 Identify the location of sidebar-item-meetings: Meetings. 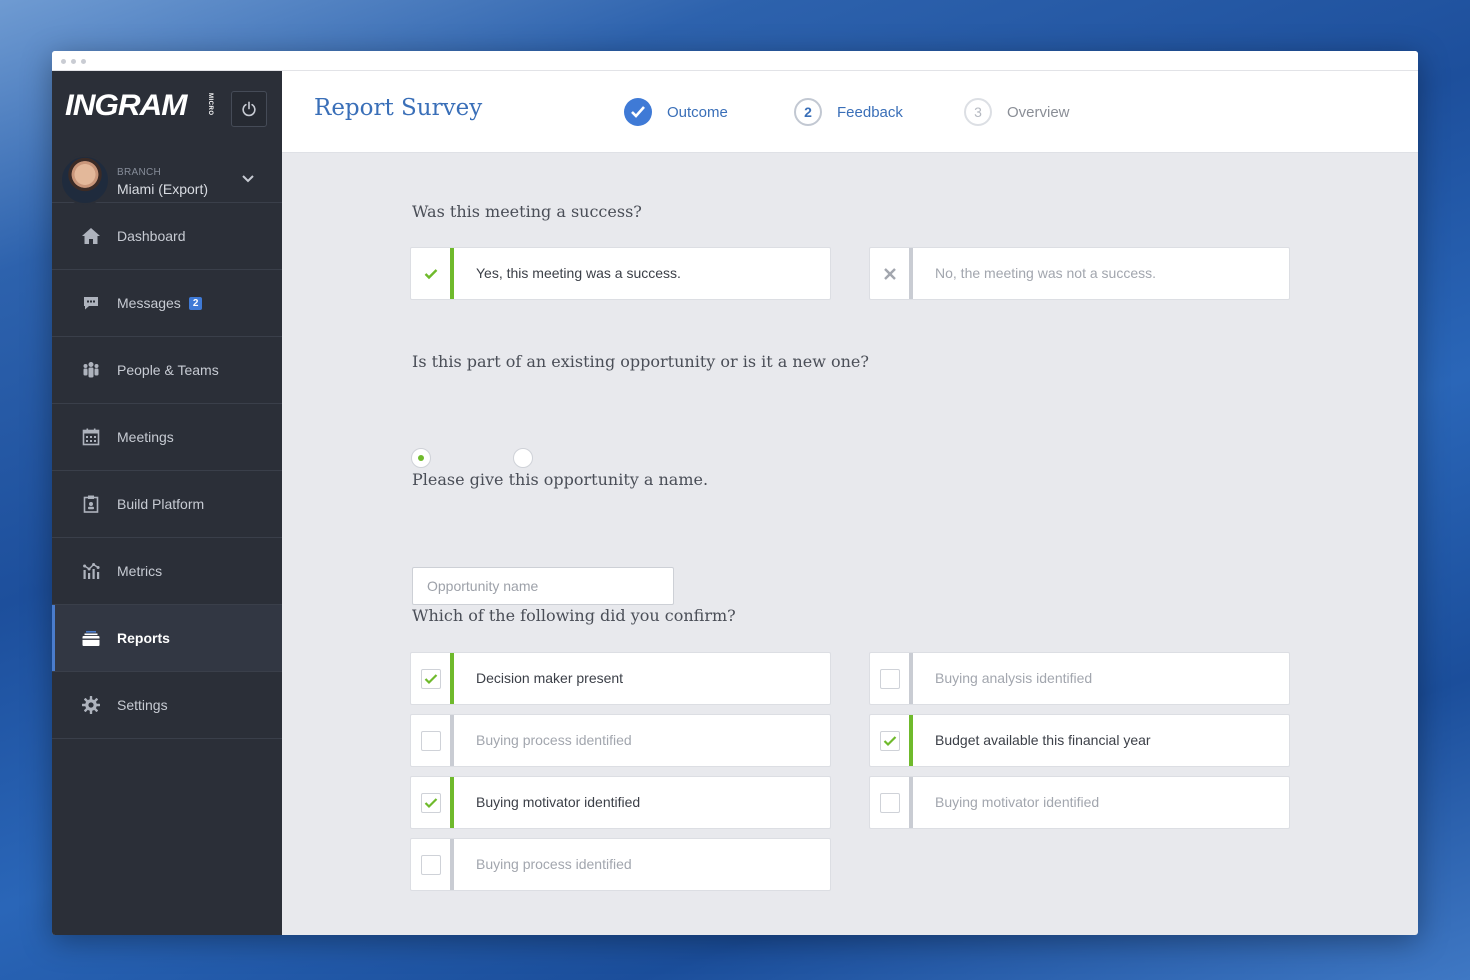
(167, 437).